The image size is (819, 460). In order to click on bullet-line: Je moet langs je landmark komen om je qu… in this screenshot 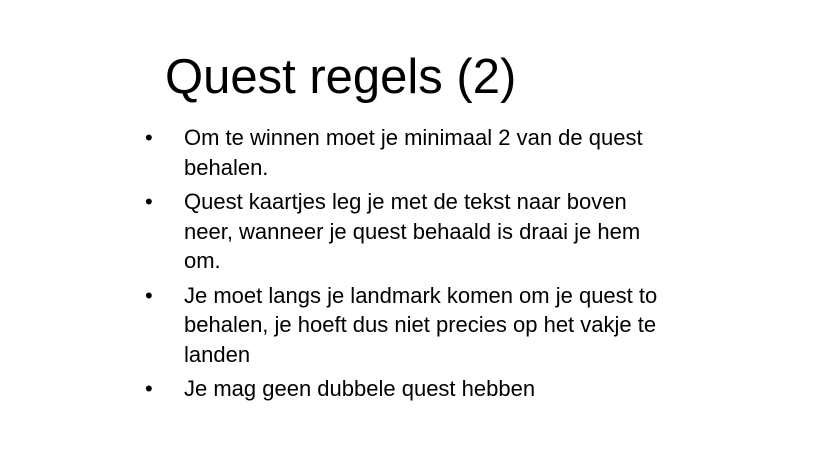, I will do `click(421, 295)`.